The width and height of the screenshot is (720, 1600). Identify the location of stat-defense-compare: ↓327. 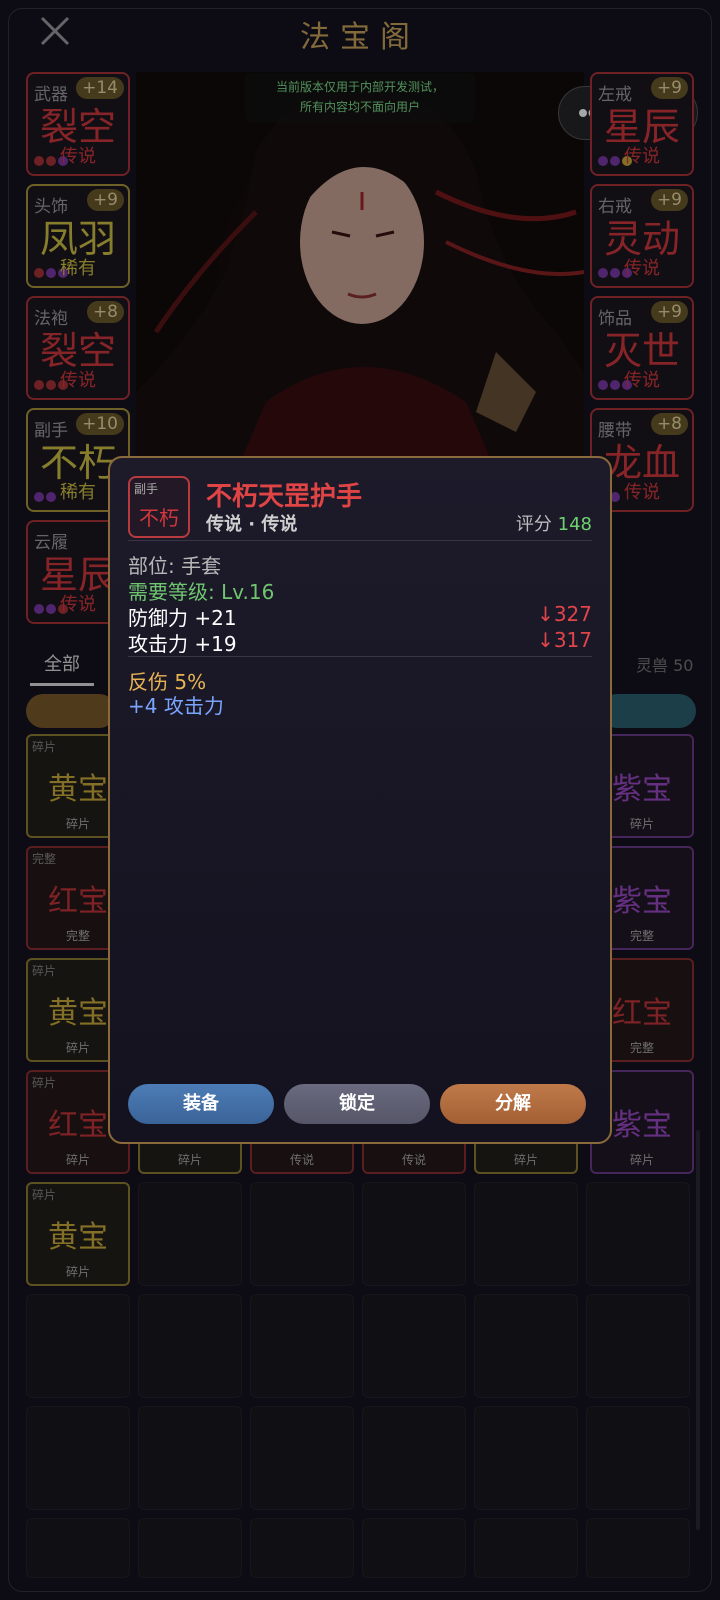
(564, 614).